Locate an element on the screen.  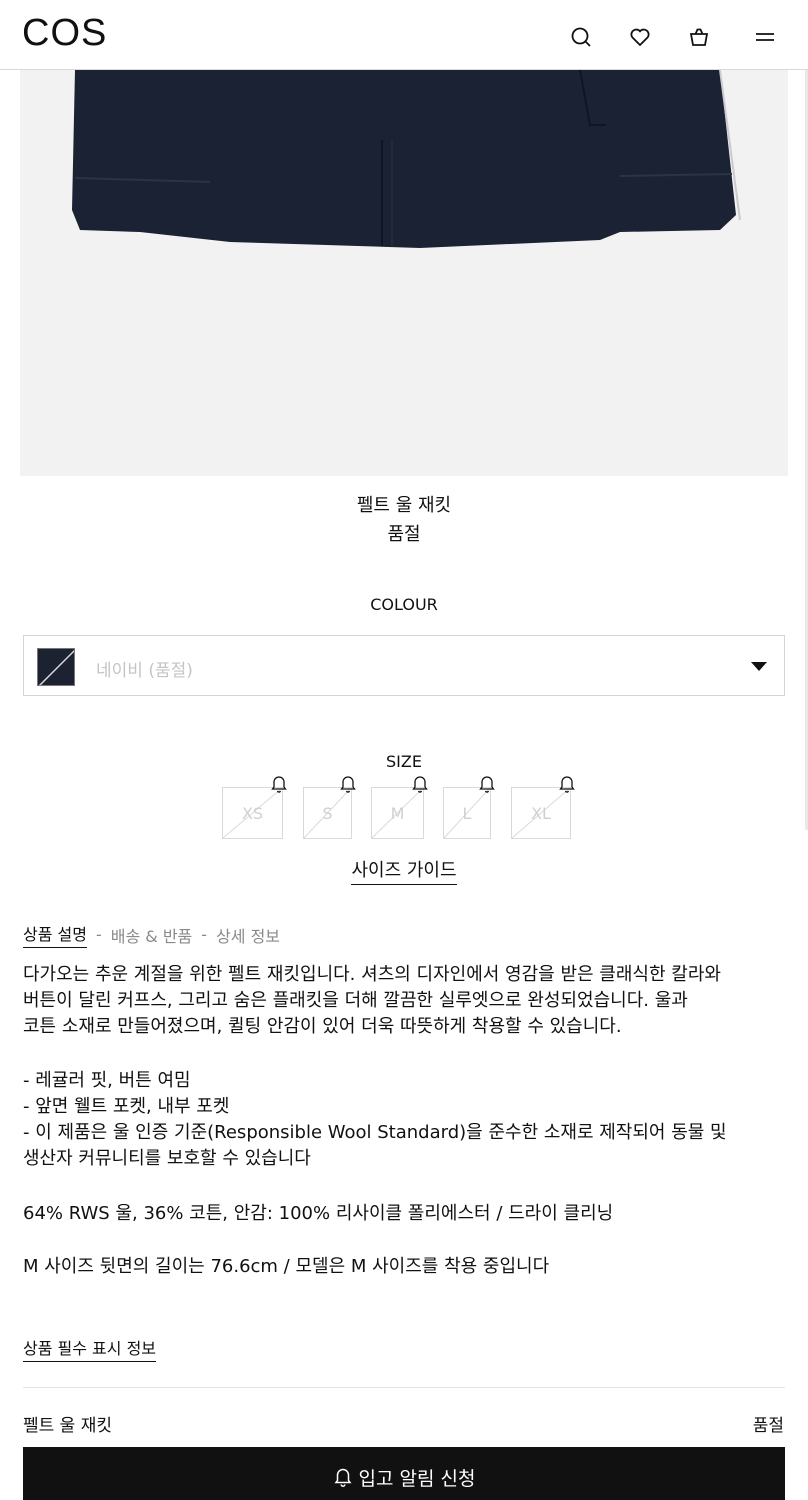
tab-description: 상품 설명 is located at coordinates (55, 934).